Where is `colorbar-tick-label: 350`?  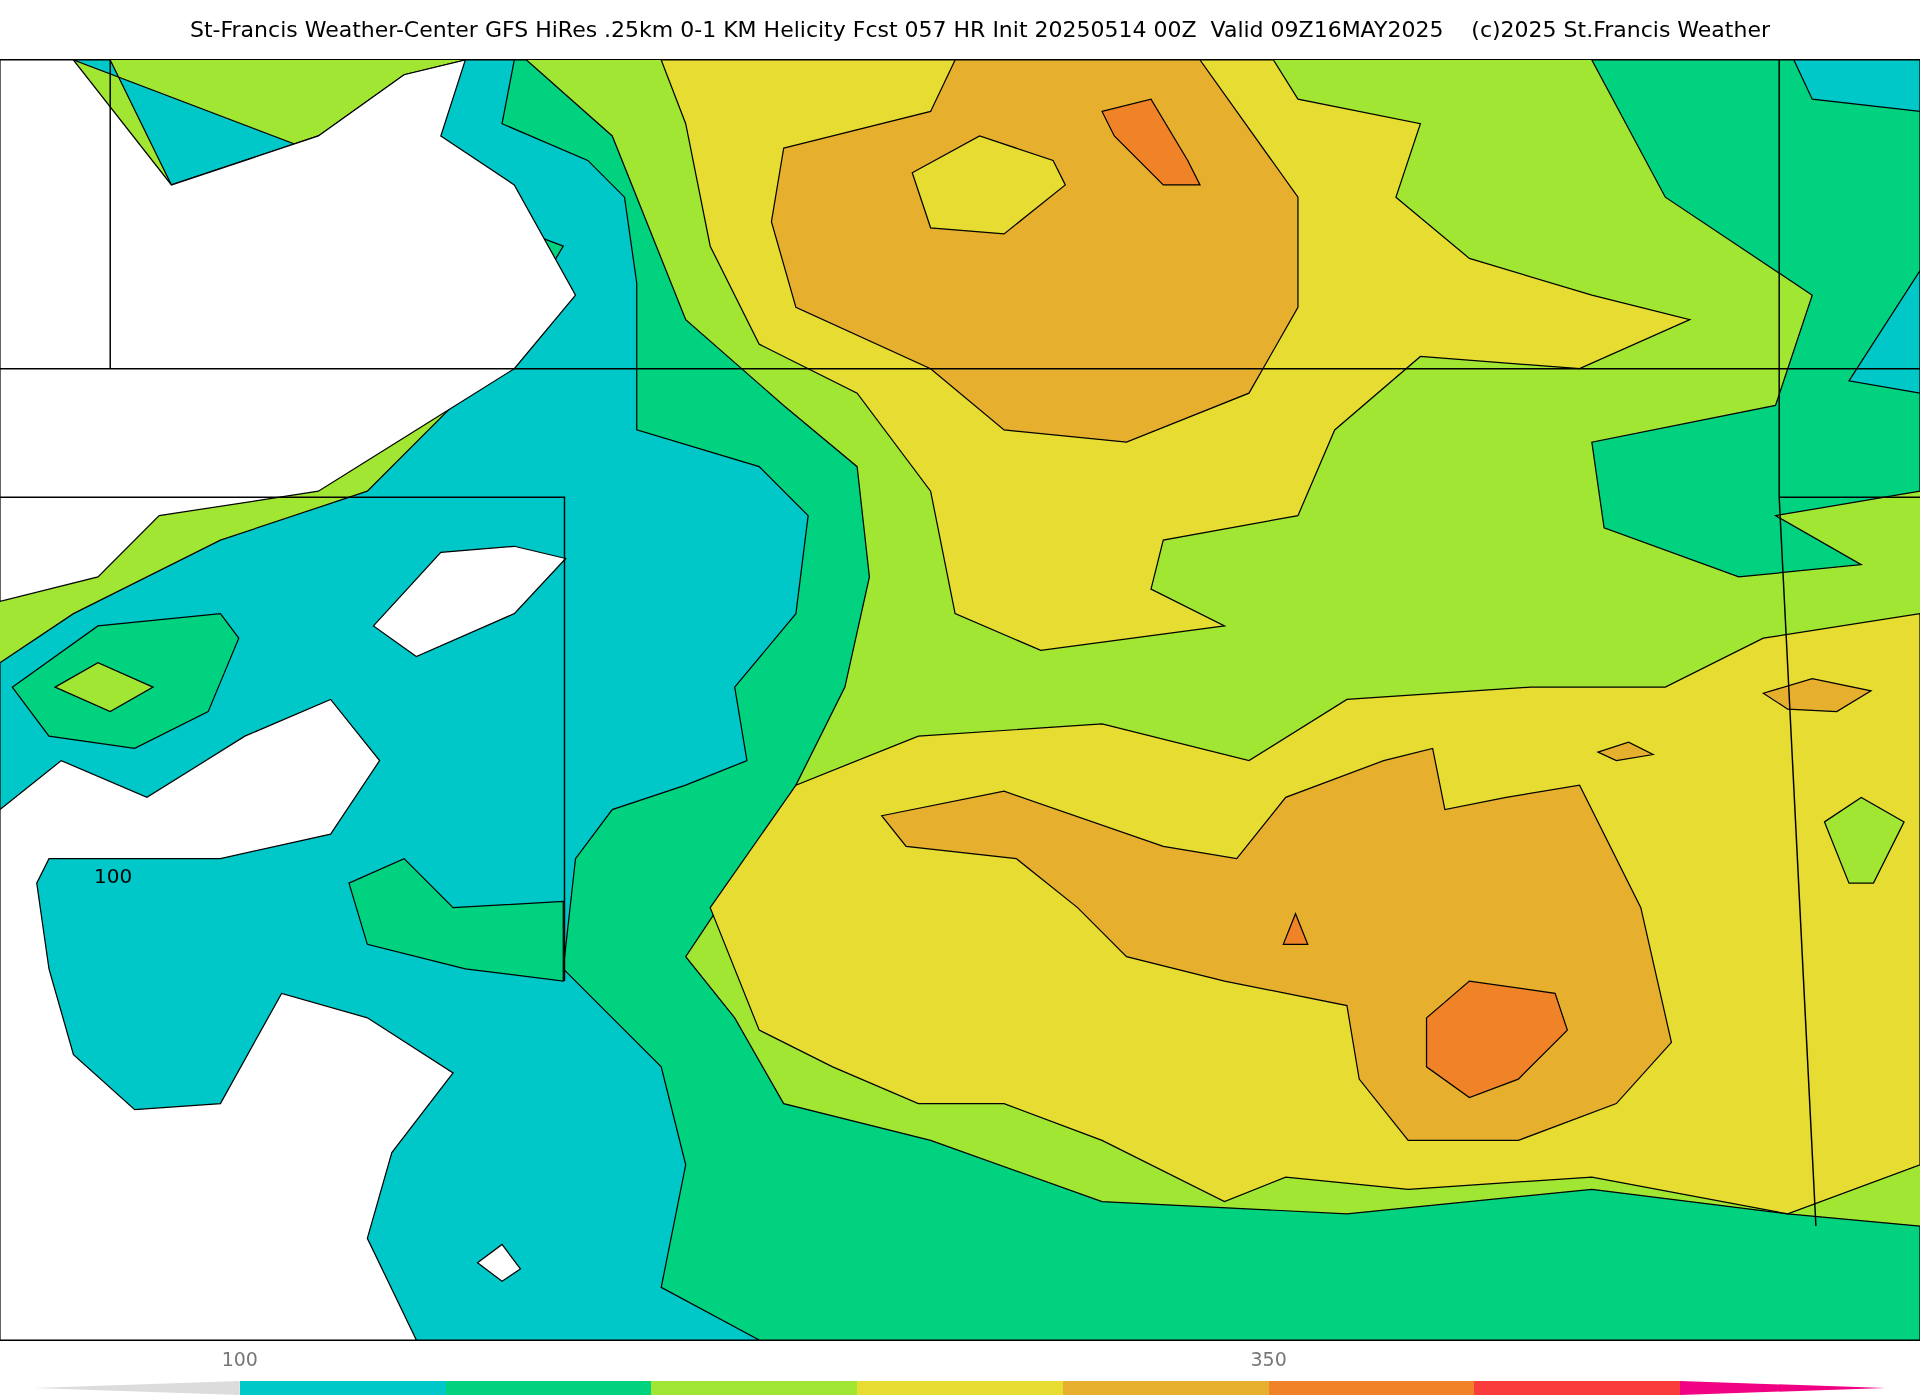
colorbar-tick-label: 350 is located at coordinates (1268, 1359).